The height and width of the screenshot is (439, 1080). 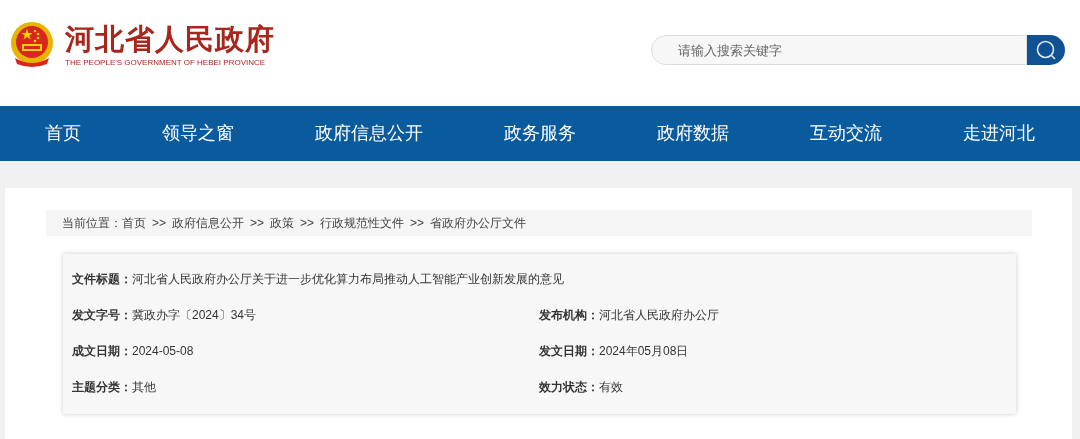 What do you see at coordinates (999, 133) in the screenshot?
I see `nav-link: 走进河北` at bounding box center [999, 133].